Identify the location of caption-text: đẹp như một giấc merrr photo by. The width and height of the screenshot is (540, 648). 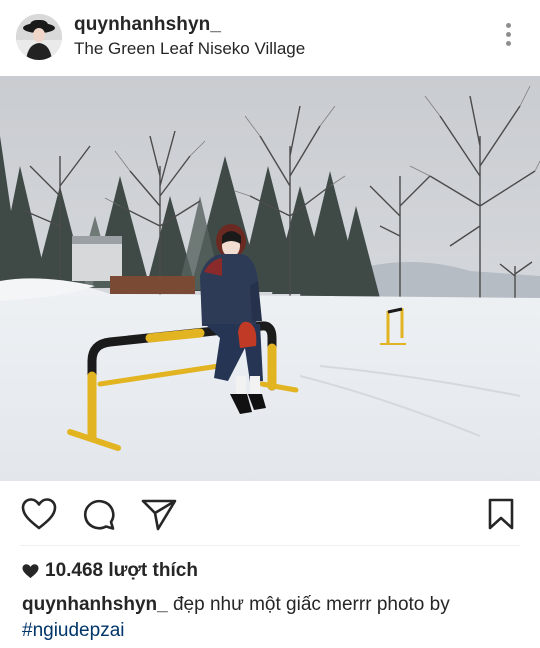
(308, 604).